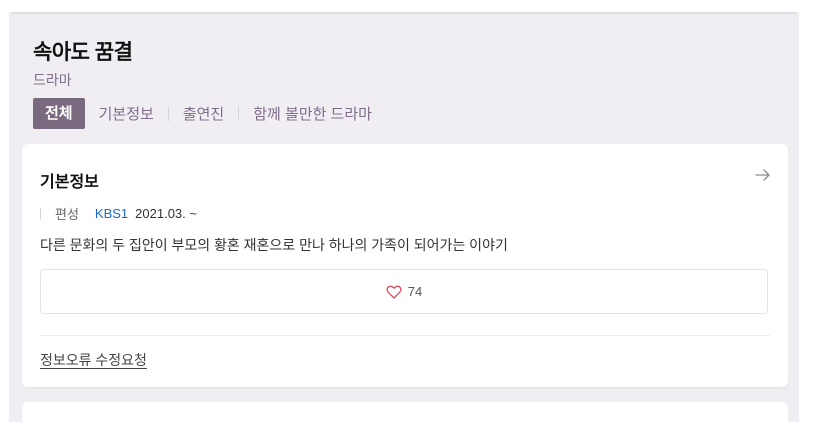 The height and width of the screenshot is (432, 835). What do you see at coordinates (59, 113) in the screenshot?
I see `tab-all: 전체` at bounding box center [59, 113].